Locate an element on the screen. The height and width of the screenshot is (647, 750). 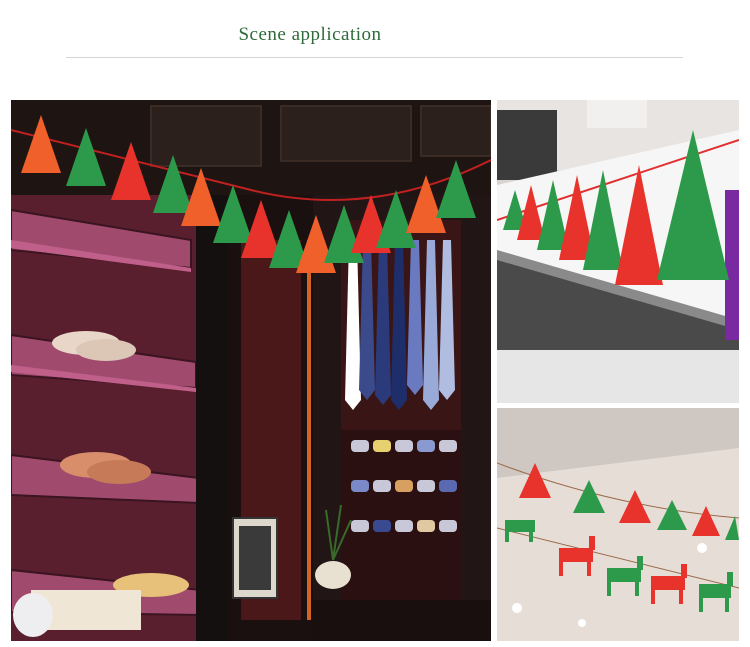
page-title: Scene application is located at coordinates (310, 34).